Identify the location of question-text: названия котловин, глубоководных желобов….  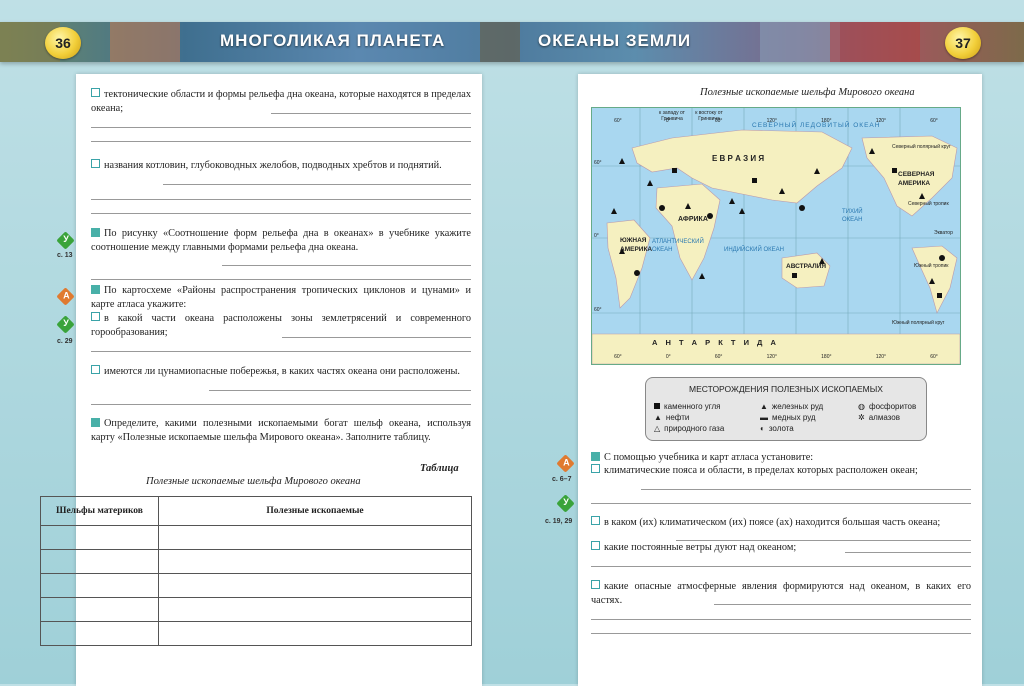
(273, 165).